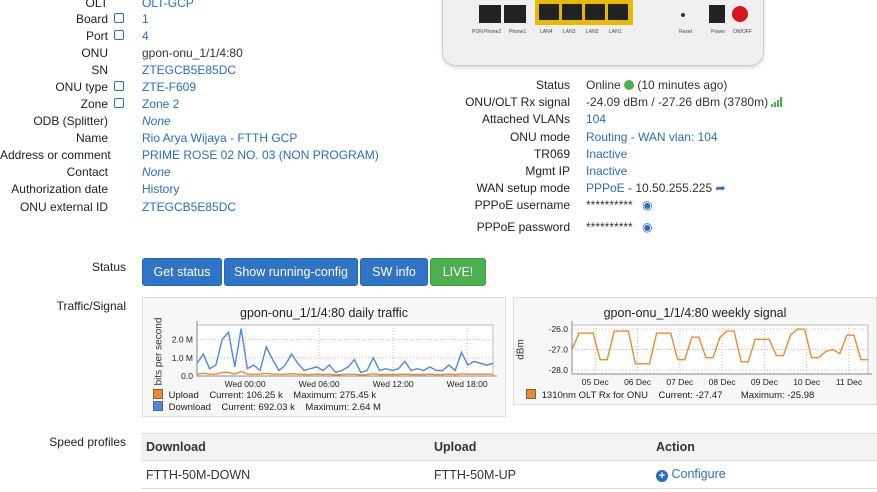  Describe the element at coordinates (684, 102) in the screenshot. I see `rx-signal-value: -24.09 dBm / -27.26 dBm (3780m)` at that location.